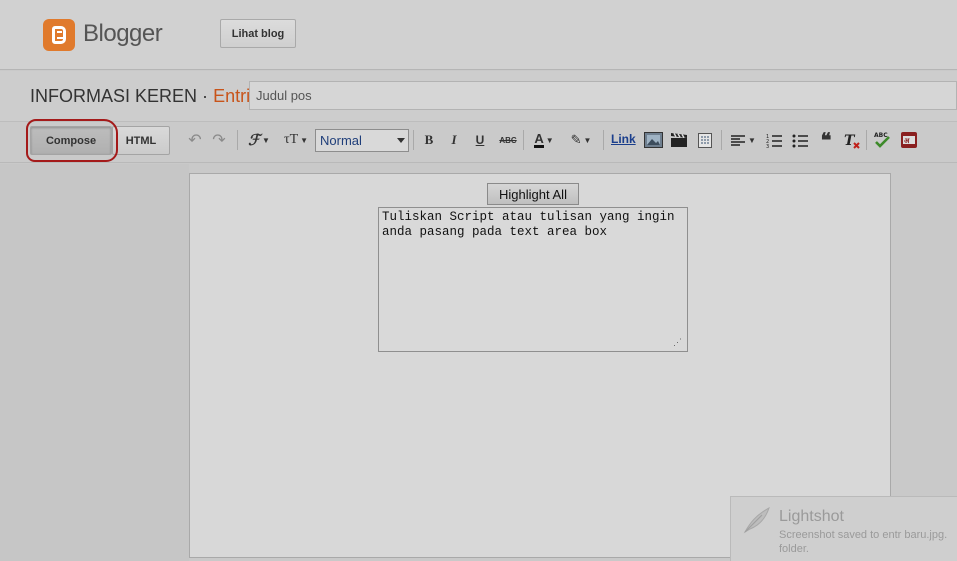  I want to click on post-title-input: Judul pos, so click(603, 95).